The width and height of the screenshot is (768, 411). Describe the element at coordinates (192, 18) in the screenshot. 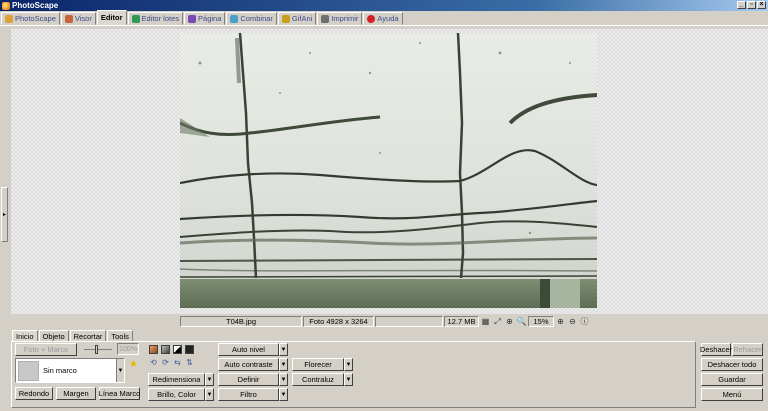

I see `page-icon` at that location.